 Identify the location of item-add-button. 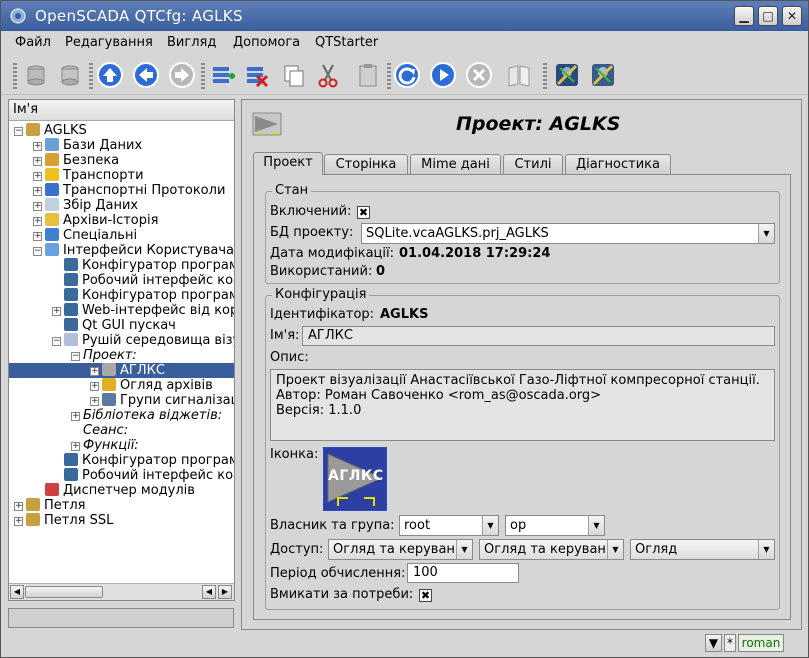
(222, 75).